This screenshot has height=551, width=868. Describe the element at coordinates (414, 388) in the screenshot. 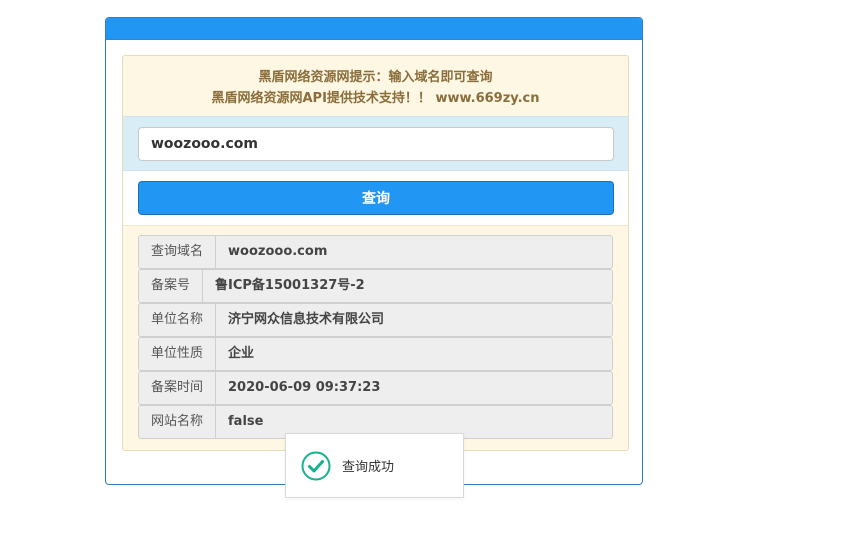

I see `result-value: 2020-06-09 09:37:23` at that location.